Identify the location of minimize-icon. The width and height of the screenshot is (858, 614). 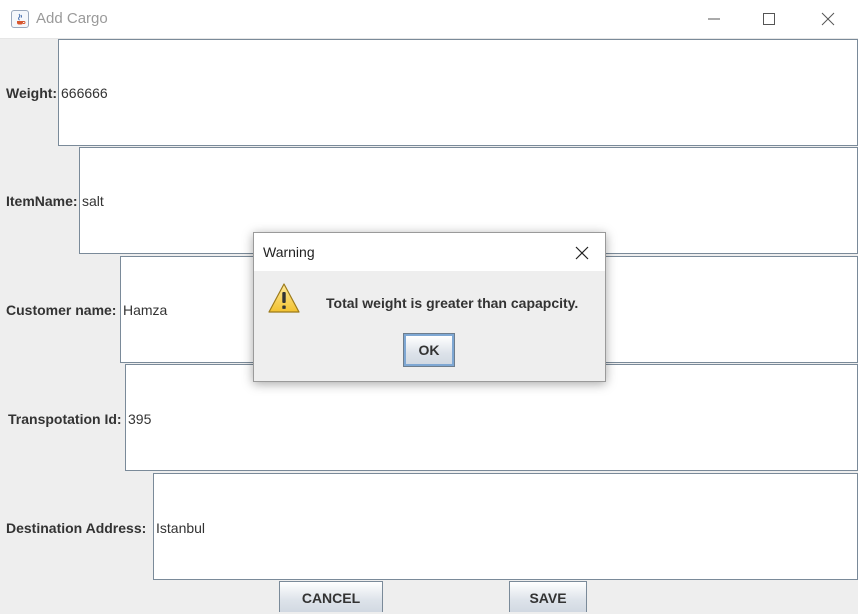
(714, 19).